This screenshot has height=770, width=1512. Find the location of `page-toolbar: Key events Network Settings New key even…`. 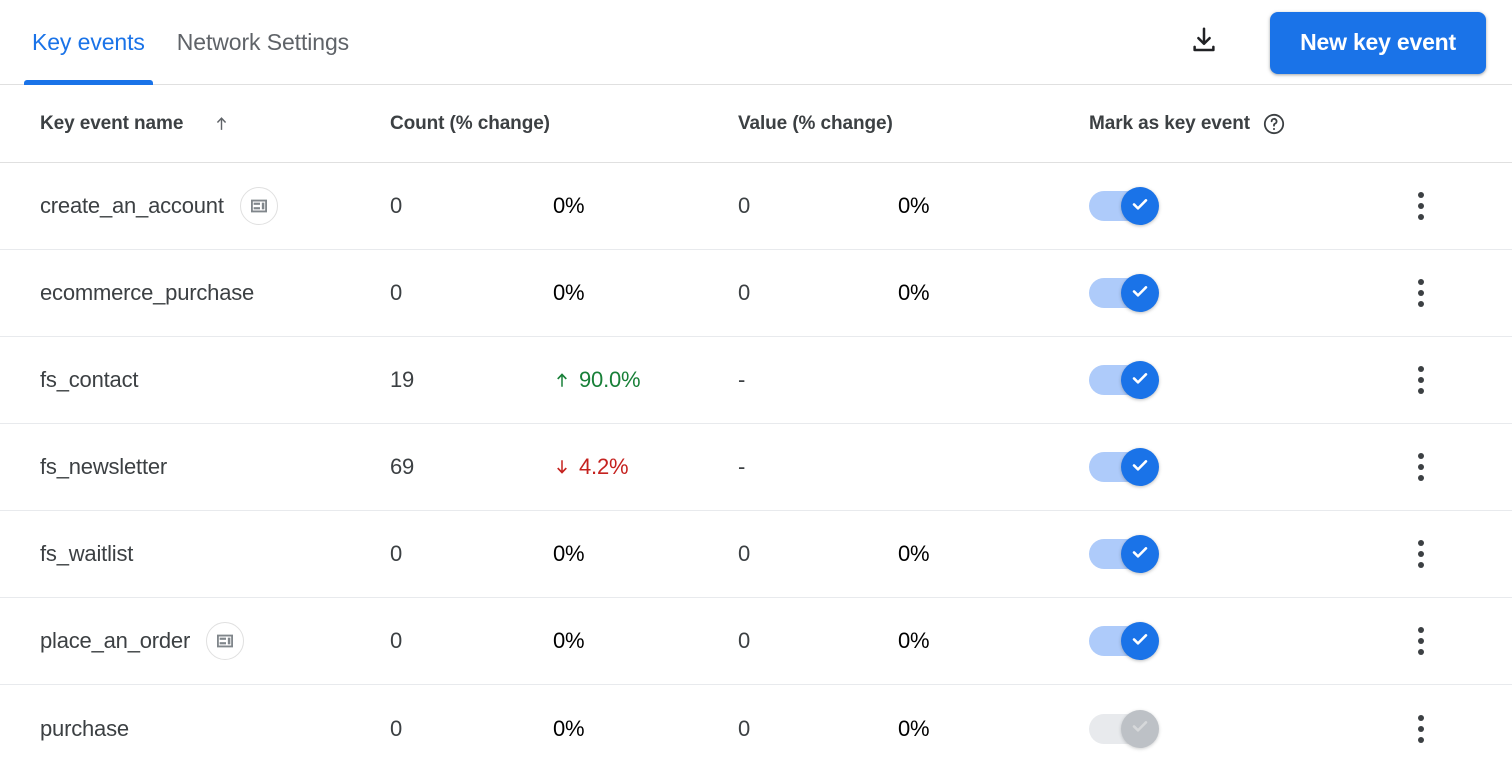

page-toolbar: Key events Network Settings New key even… is located at coordinates (756, 42).